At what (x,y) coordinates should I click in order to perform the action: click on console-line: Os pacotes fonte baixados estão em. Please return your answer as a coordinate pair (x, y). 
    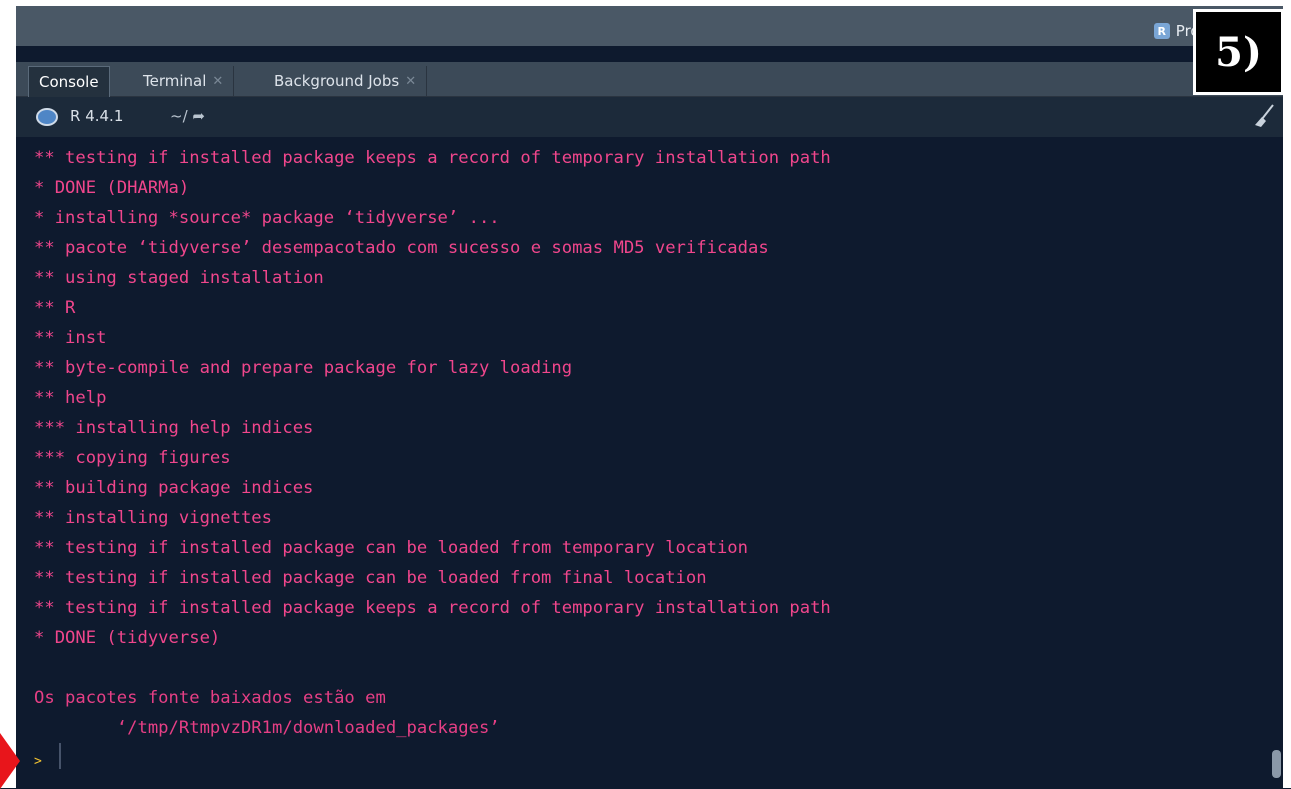
    Looking at the image, I should click on (210, 698).